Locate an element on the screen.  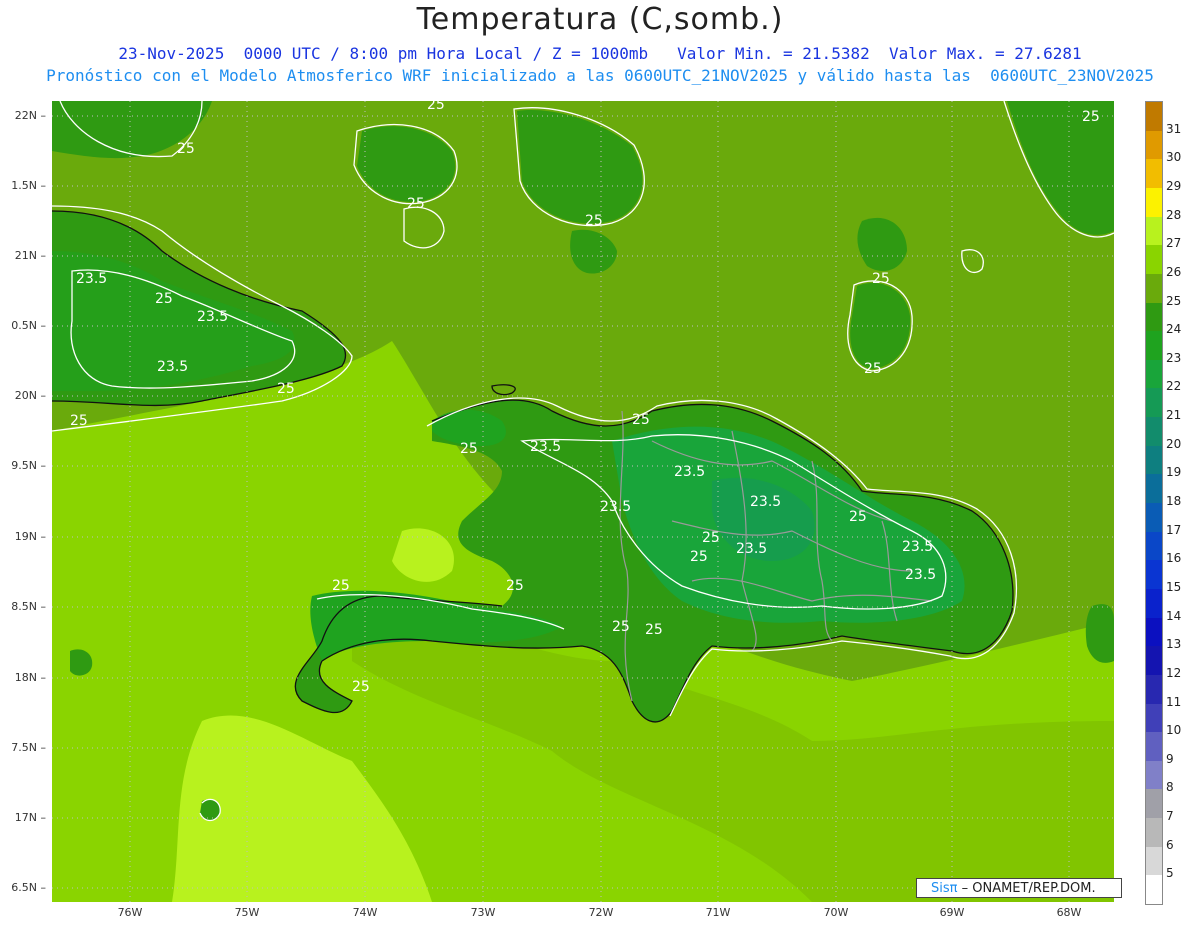
scale-label: 27 is located at coordinates (1174, 243).